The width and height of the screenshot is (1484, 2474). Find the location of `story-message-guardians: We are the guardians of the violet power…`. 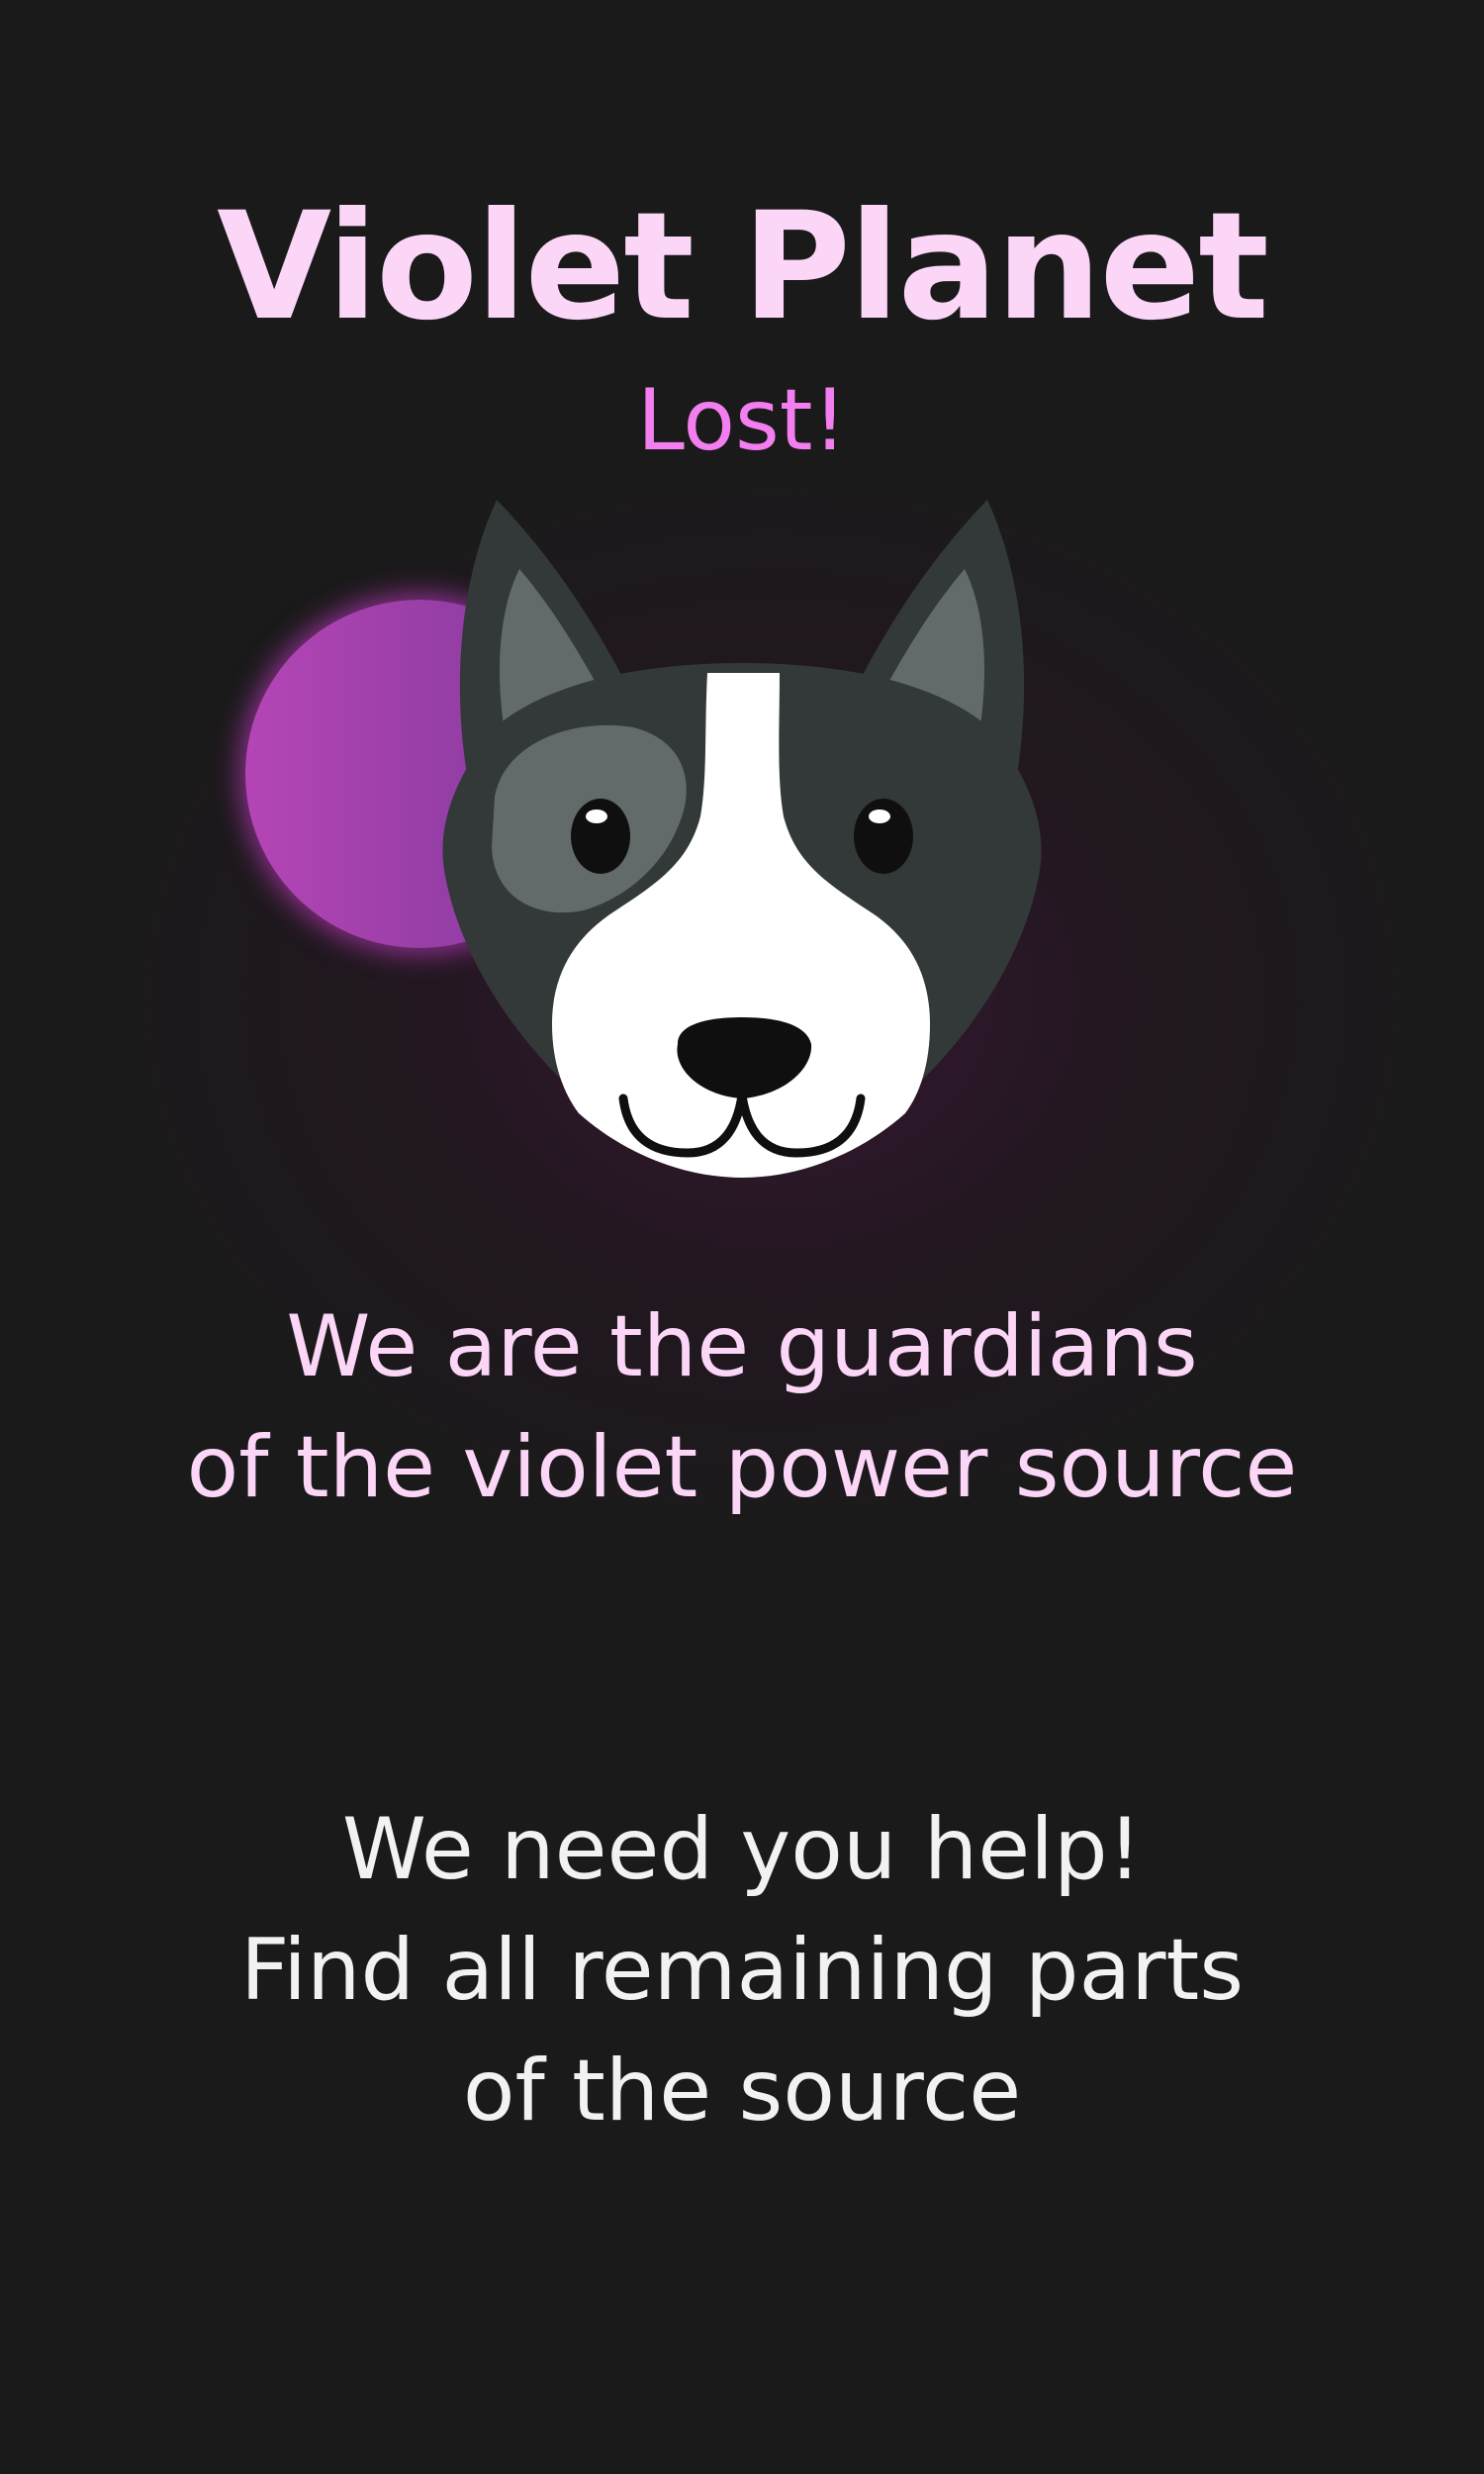

story-message-guardians: We are the guardians of the violet power… is located at coordinates (742, 1407).